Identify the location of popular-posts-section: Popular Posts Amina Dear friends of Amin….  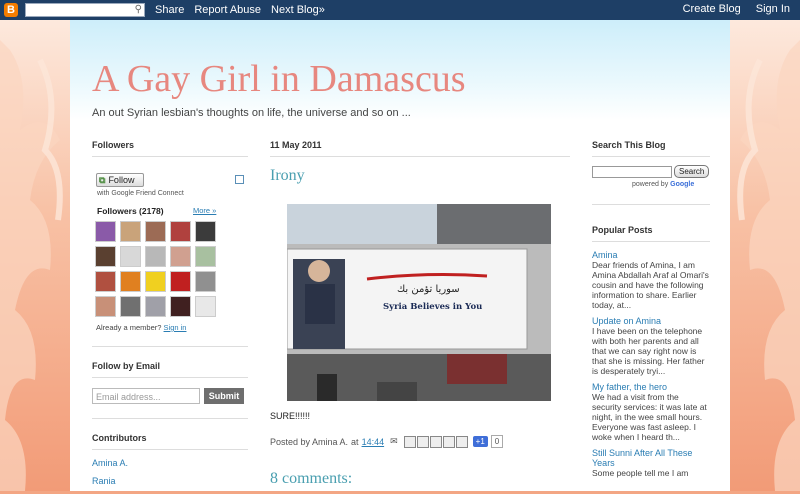
(651, 341).